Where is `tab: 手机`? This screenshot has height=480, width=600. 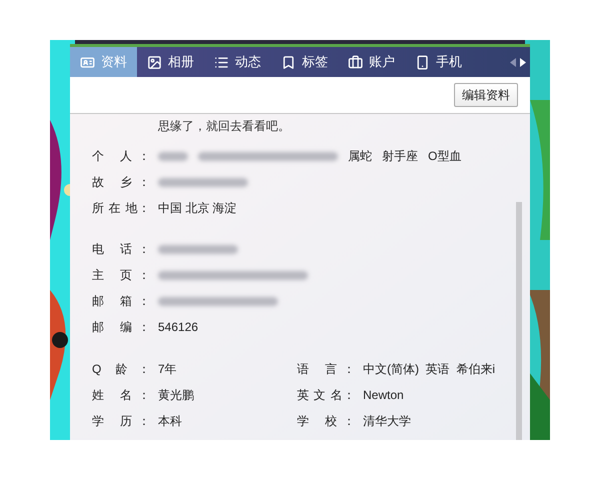
tab: 手机 is located at coordinates (438, 62).